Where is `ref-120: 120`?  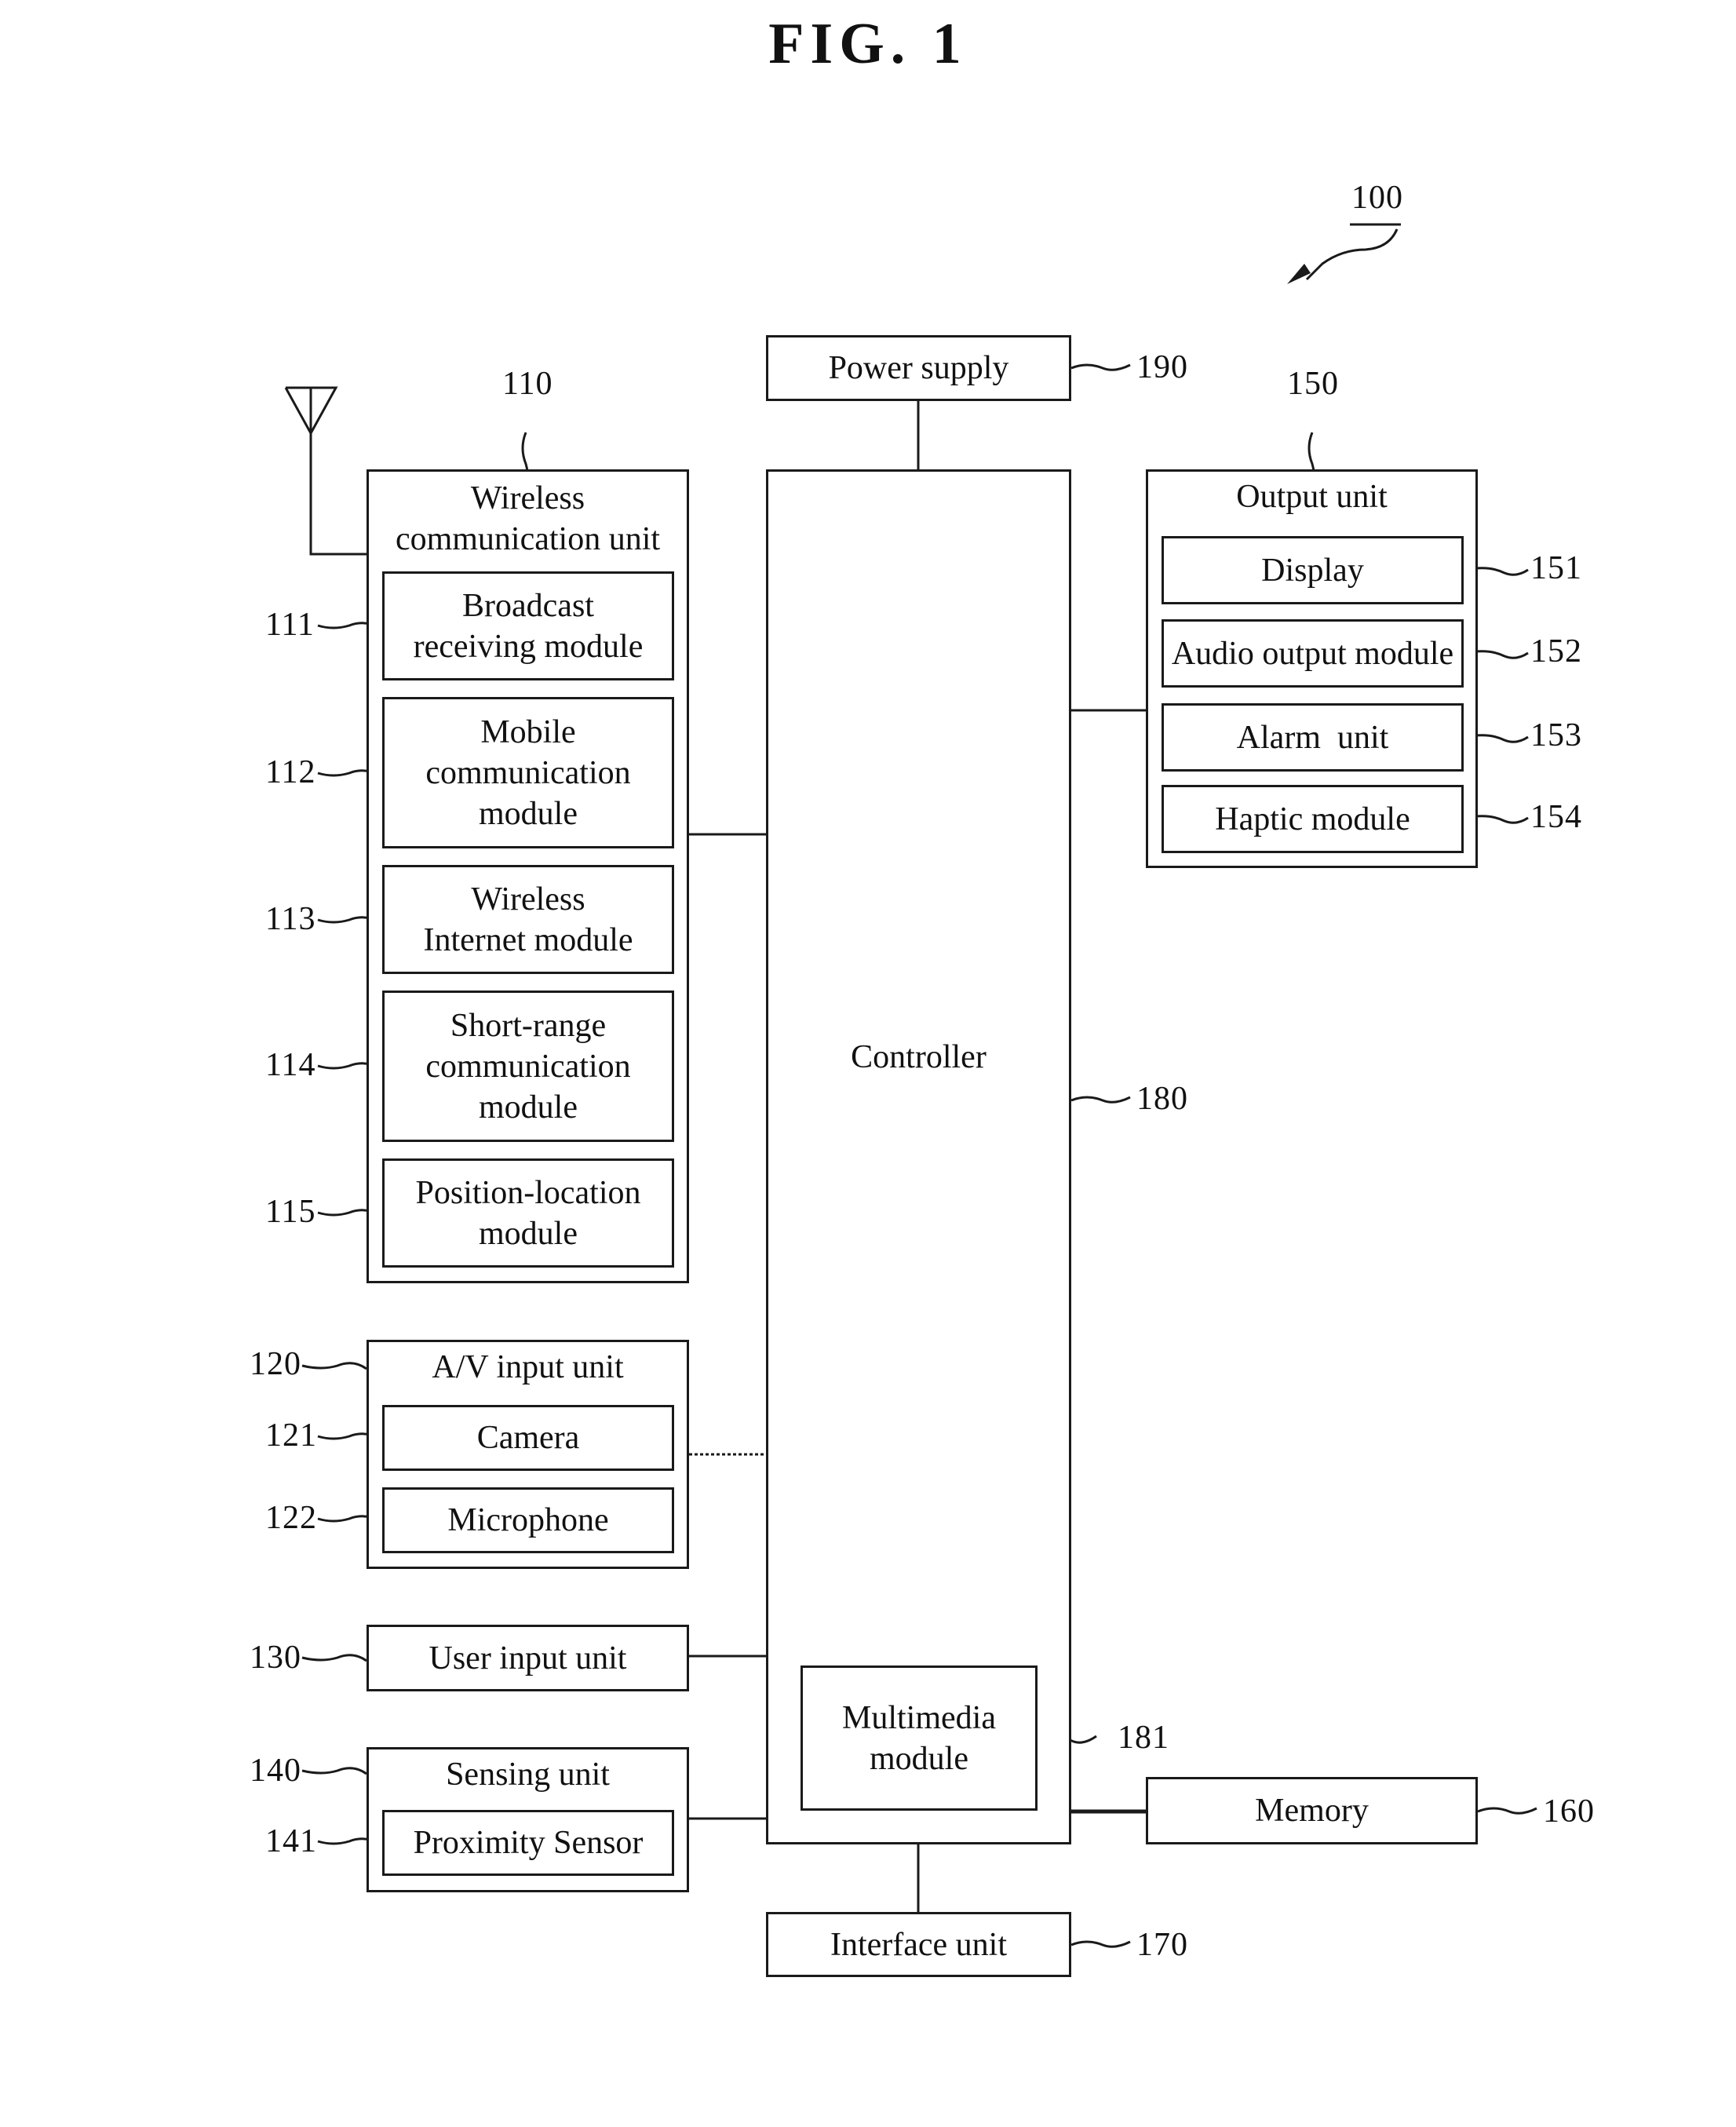 ref-120: 120 is located at coordinates (275, 1364).